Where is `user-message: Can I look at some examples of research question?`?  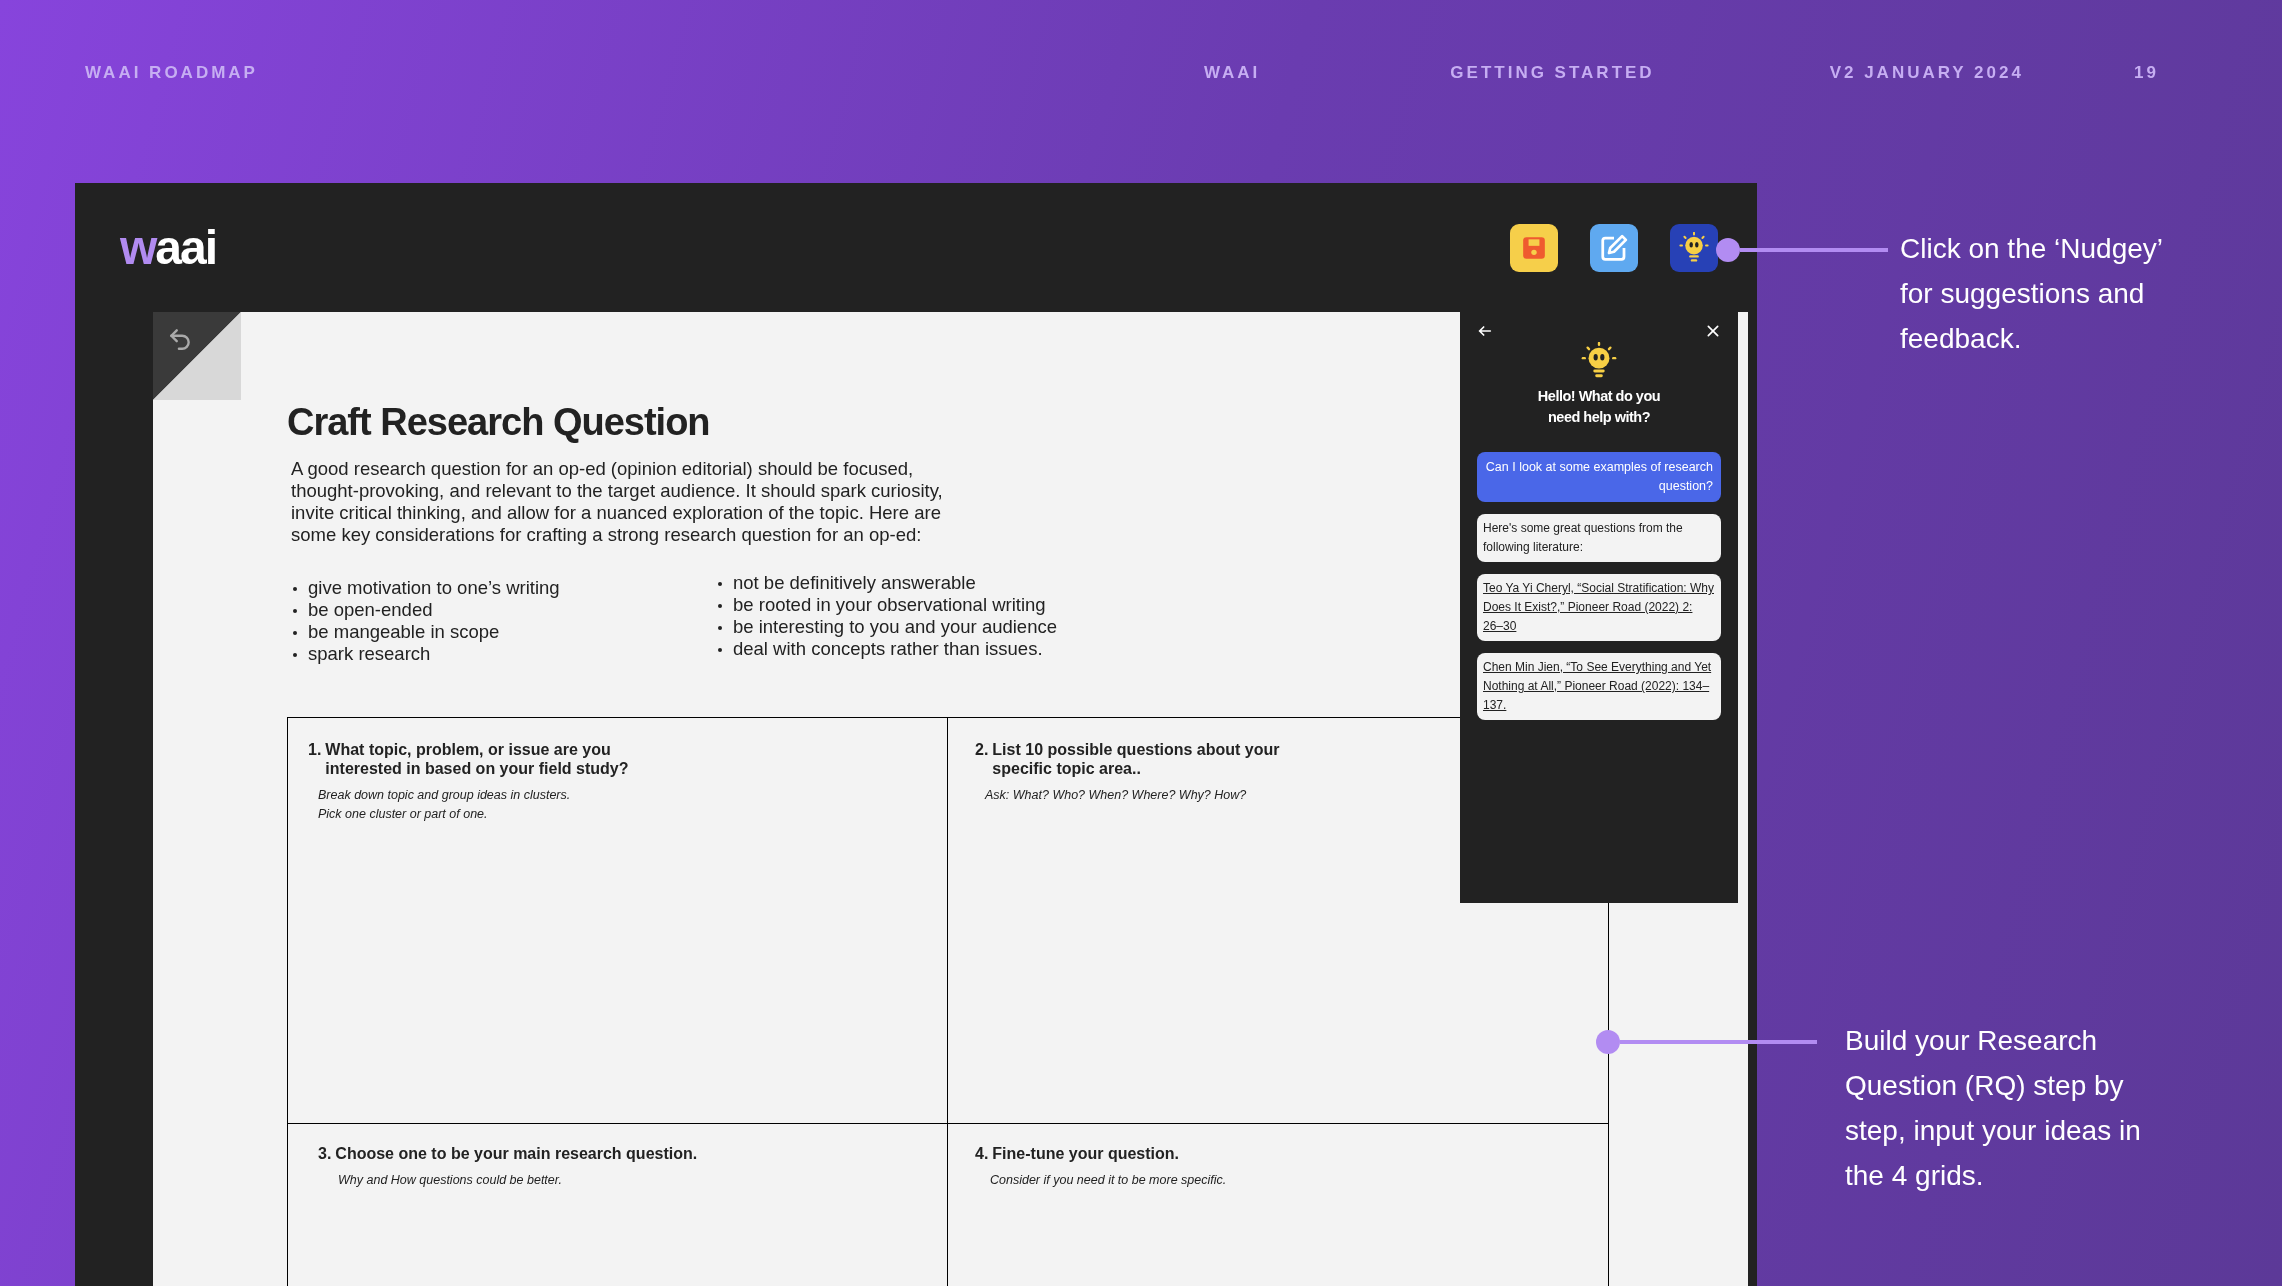 user-message: Can I look at some examples of research question? is located at coordinates (1599, 477).